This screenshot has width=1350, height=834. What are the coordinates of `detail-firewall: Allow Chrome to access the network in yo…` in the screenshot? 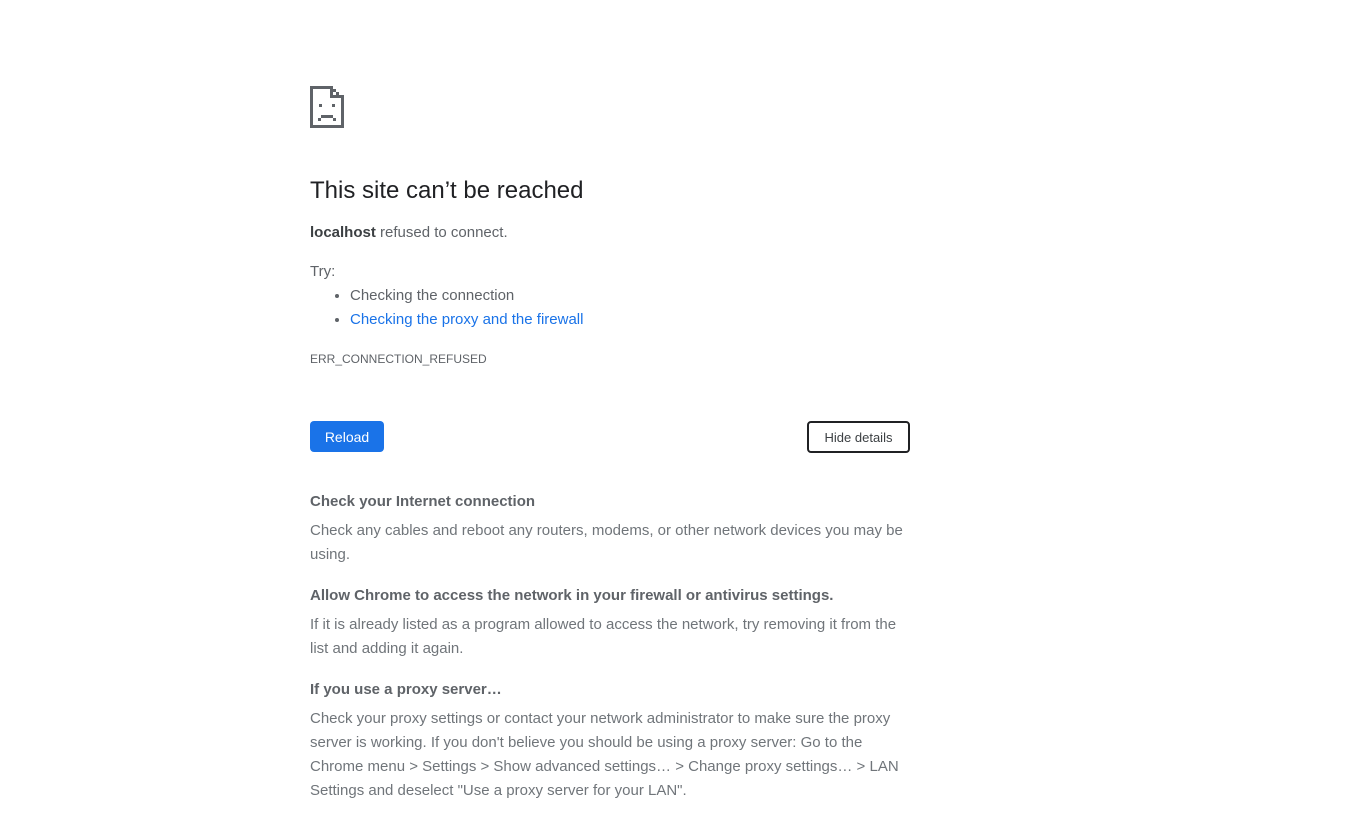 It's located at (610, 623).